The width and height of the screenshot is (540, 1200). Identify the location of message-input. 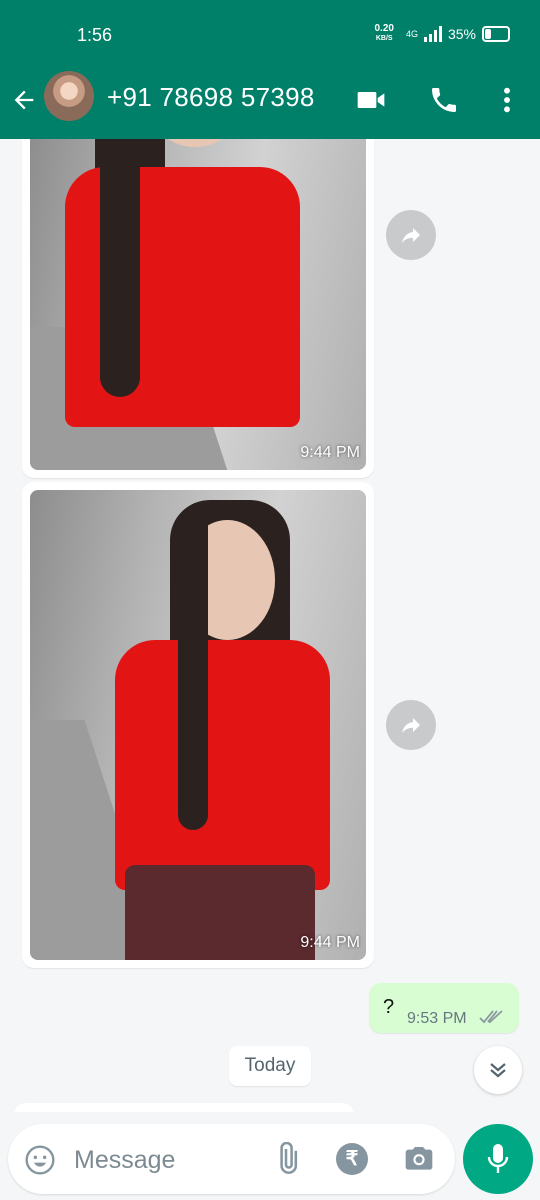
(169, 1160).